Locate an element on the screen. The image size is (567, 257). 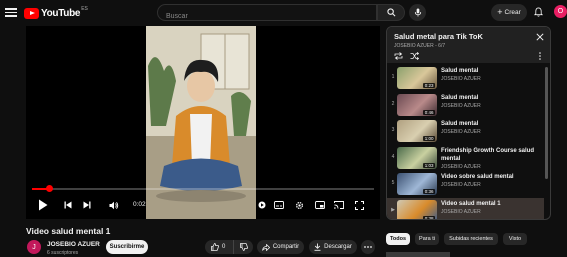
playlist-item: 2 0:46 Salud mental JOSEBIO AZUER is located at coordinates (465, 105).